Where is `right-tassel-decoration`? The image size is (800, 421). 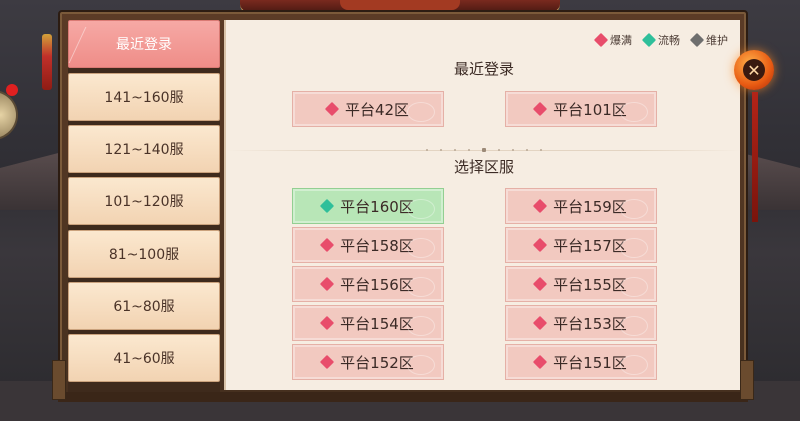
right-tassel-decoration is located at coordinates (755, 157).